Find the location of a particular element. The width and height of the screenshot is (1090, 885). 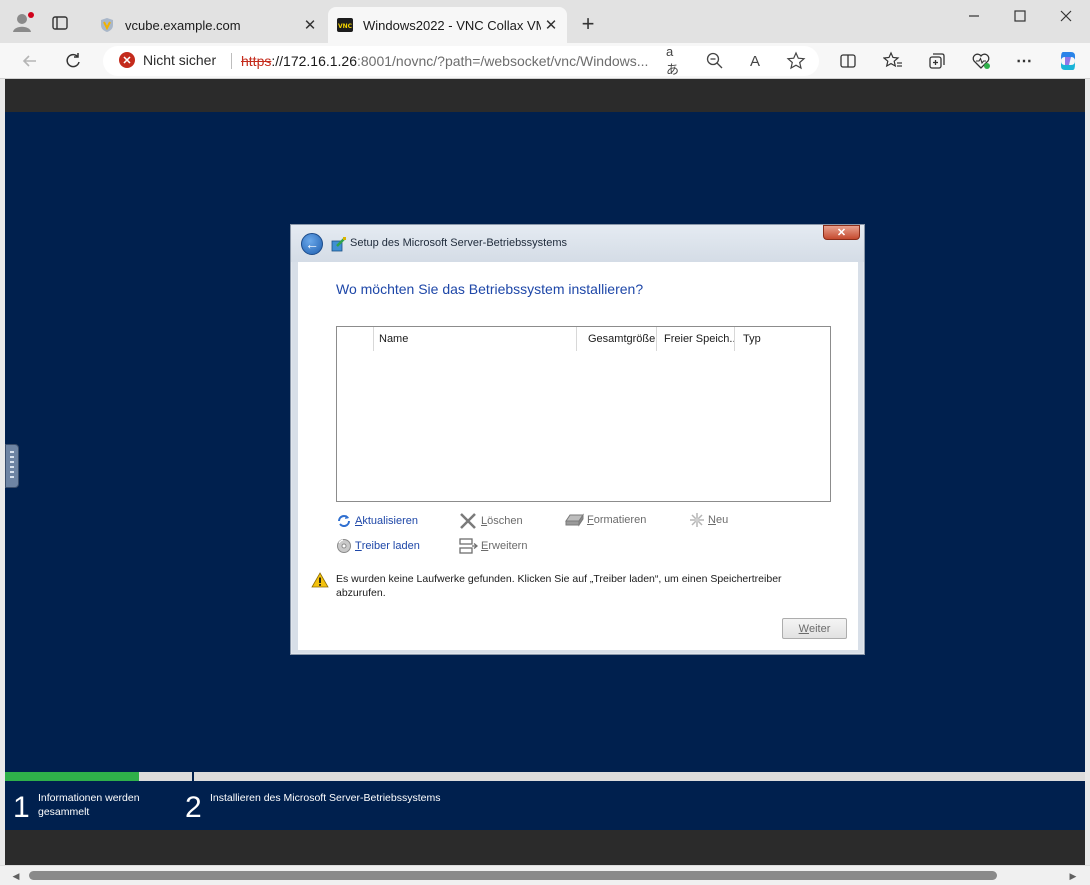

load-driver-link: Treiber laden is located at coordinates (378, 546).